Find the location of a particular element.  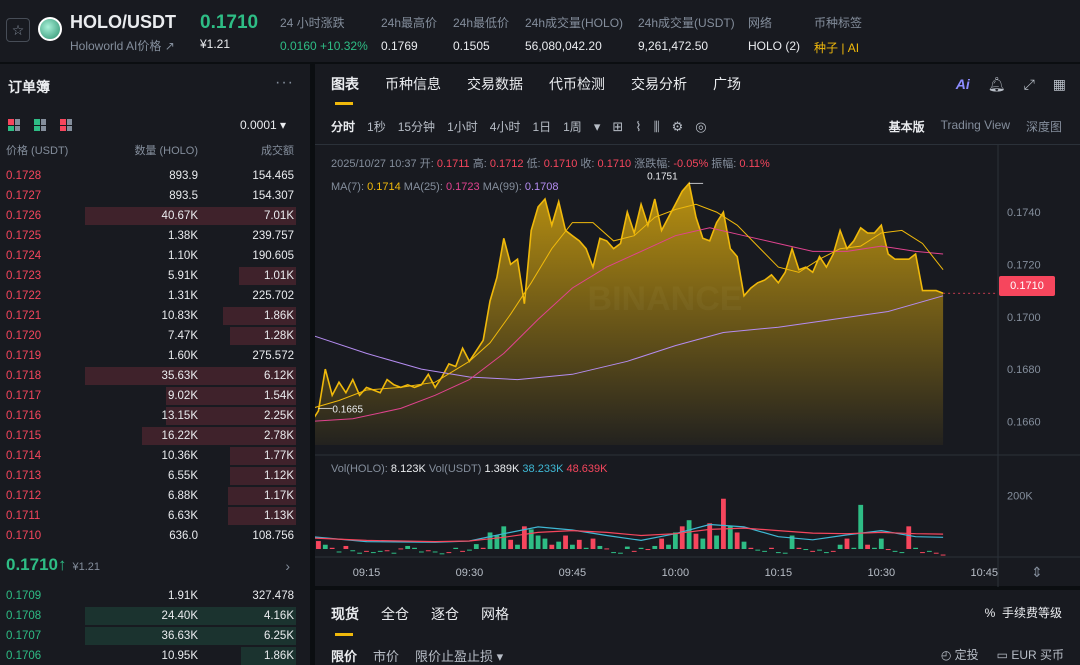

ask-row: 0.1712 6.88K 1.17K is located at coordinates (155, 496).